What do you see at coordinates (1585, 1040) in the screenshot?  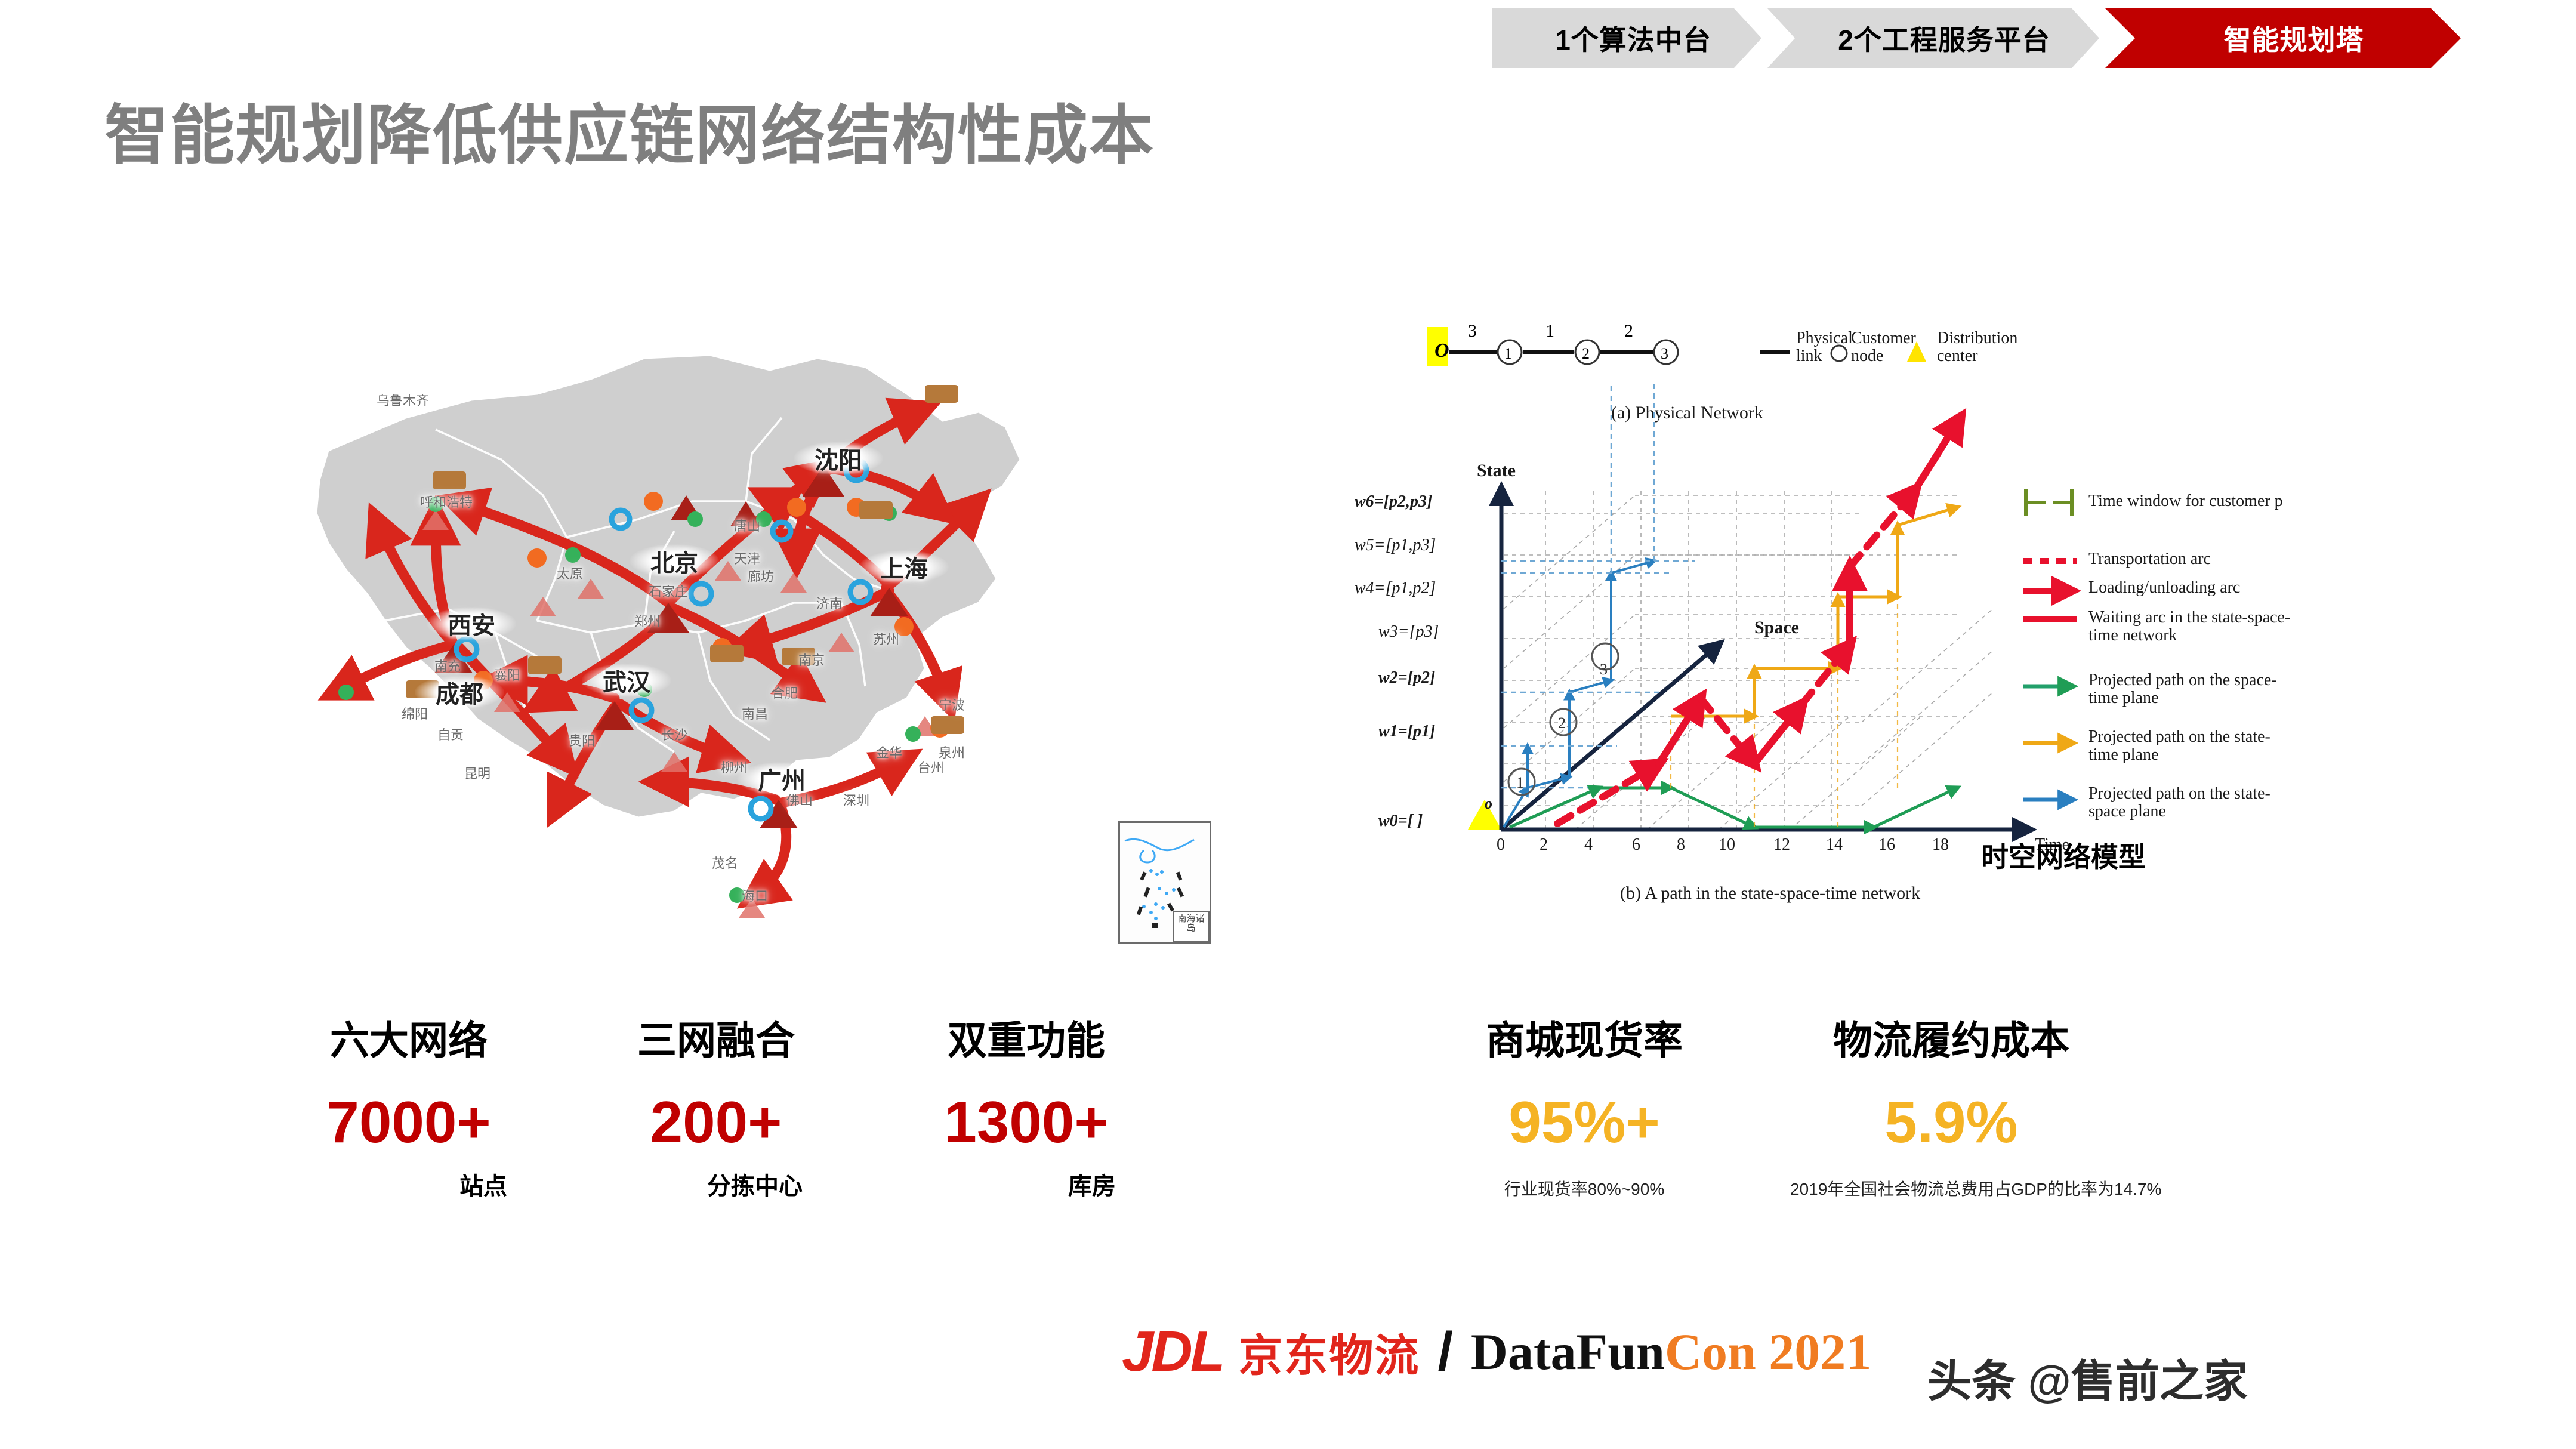 I see `stat-title: 商城现货率` at bounding box center [1585, 1040].